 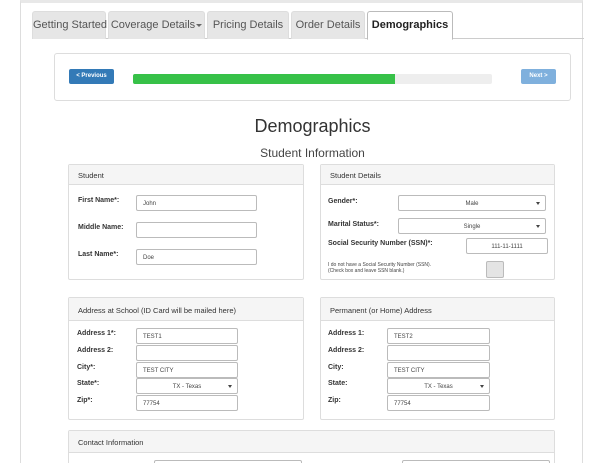 What do you see at coordinates (346, 333) in the screenshot?
I see `home-address1-label: Address 1:` at bounding box center [346, 333].